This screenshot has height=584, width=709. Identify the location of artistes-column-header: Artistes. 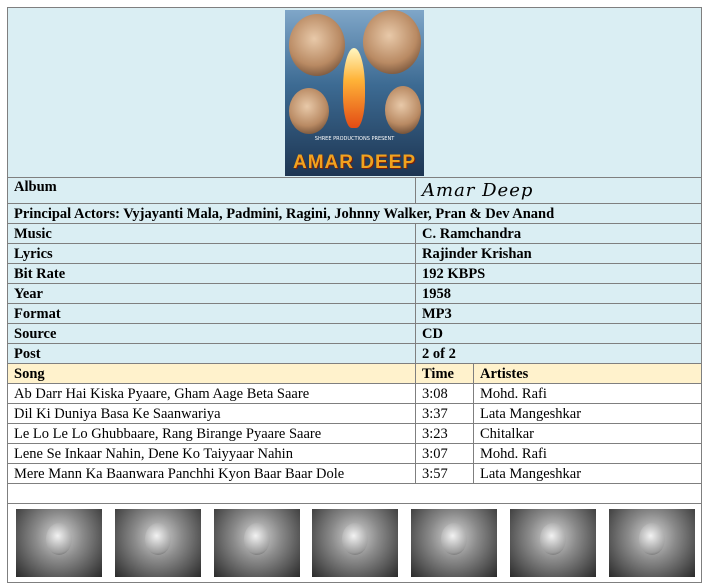
(587, 373).